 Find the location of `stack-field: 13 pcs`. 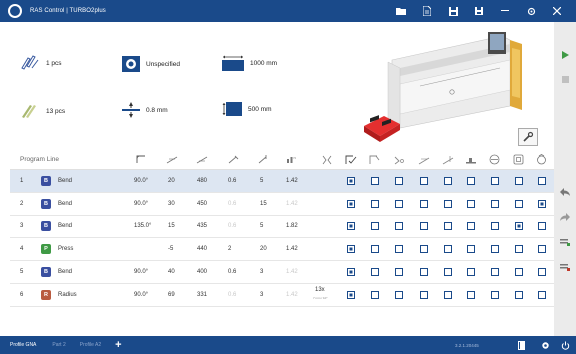

stack-field: 13 pcs is located at coordinates (42, 111).